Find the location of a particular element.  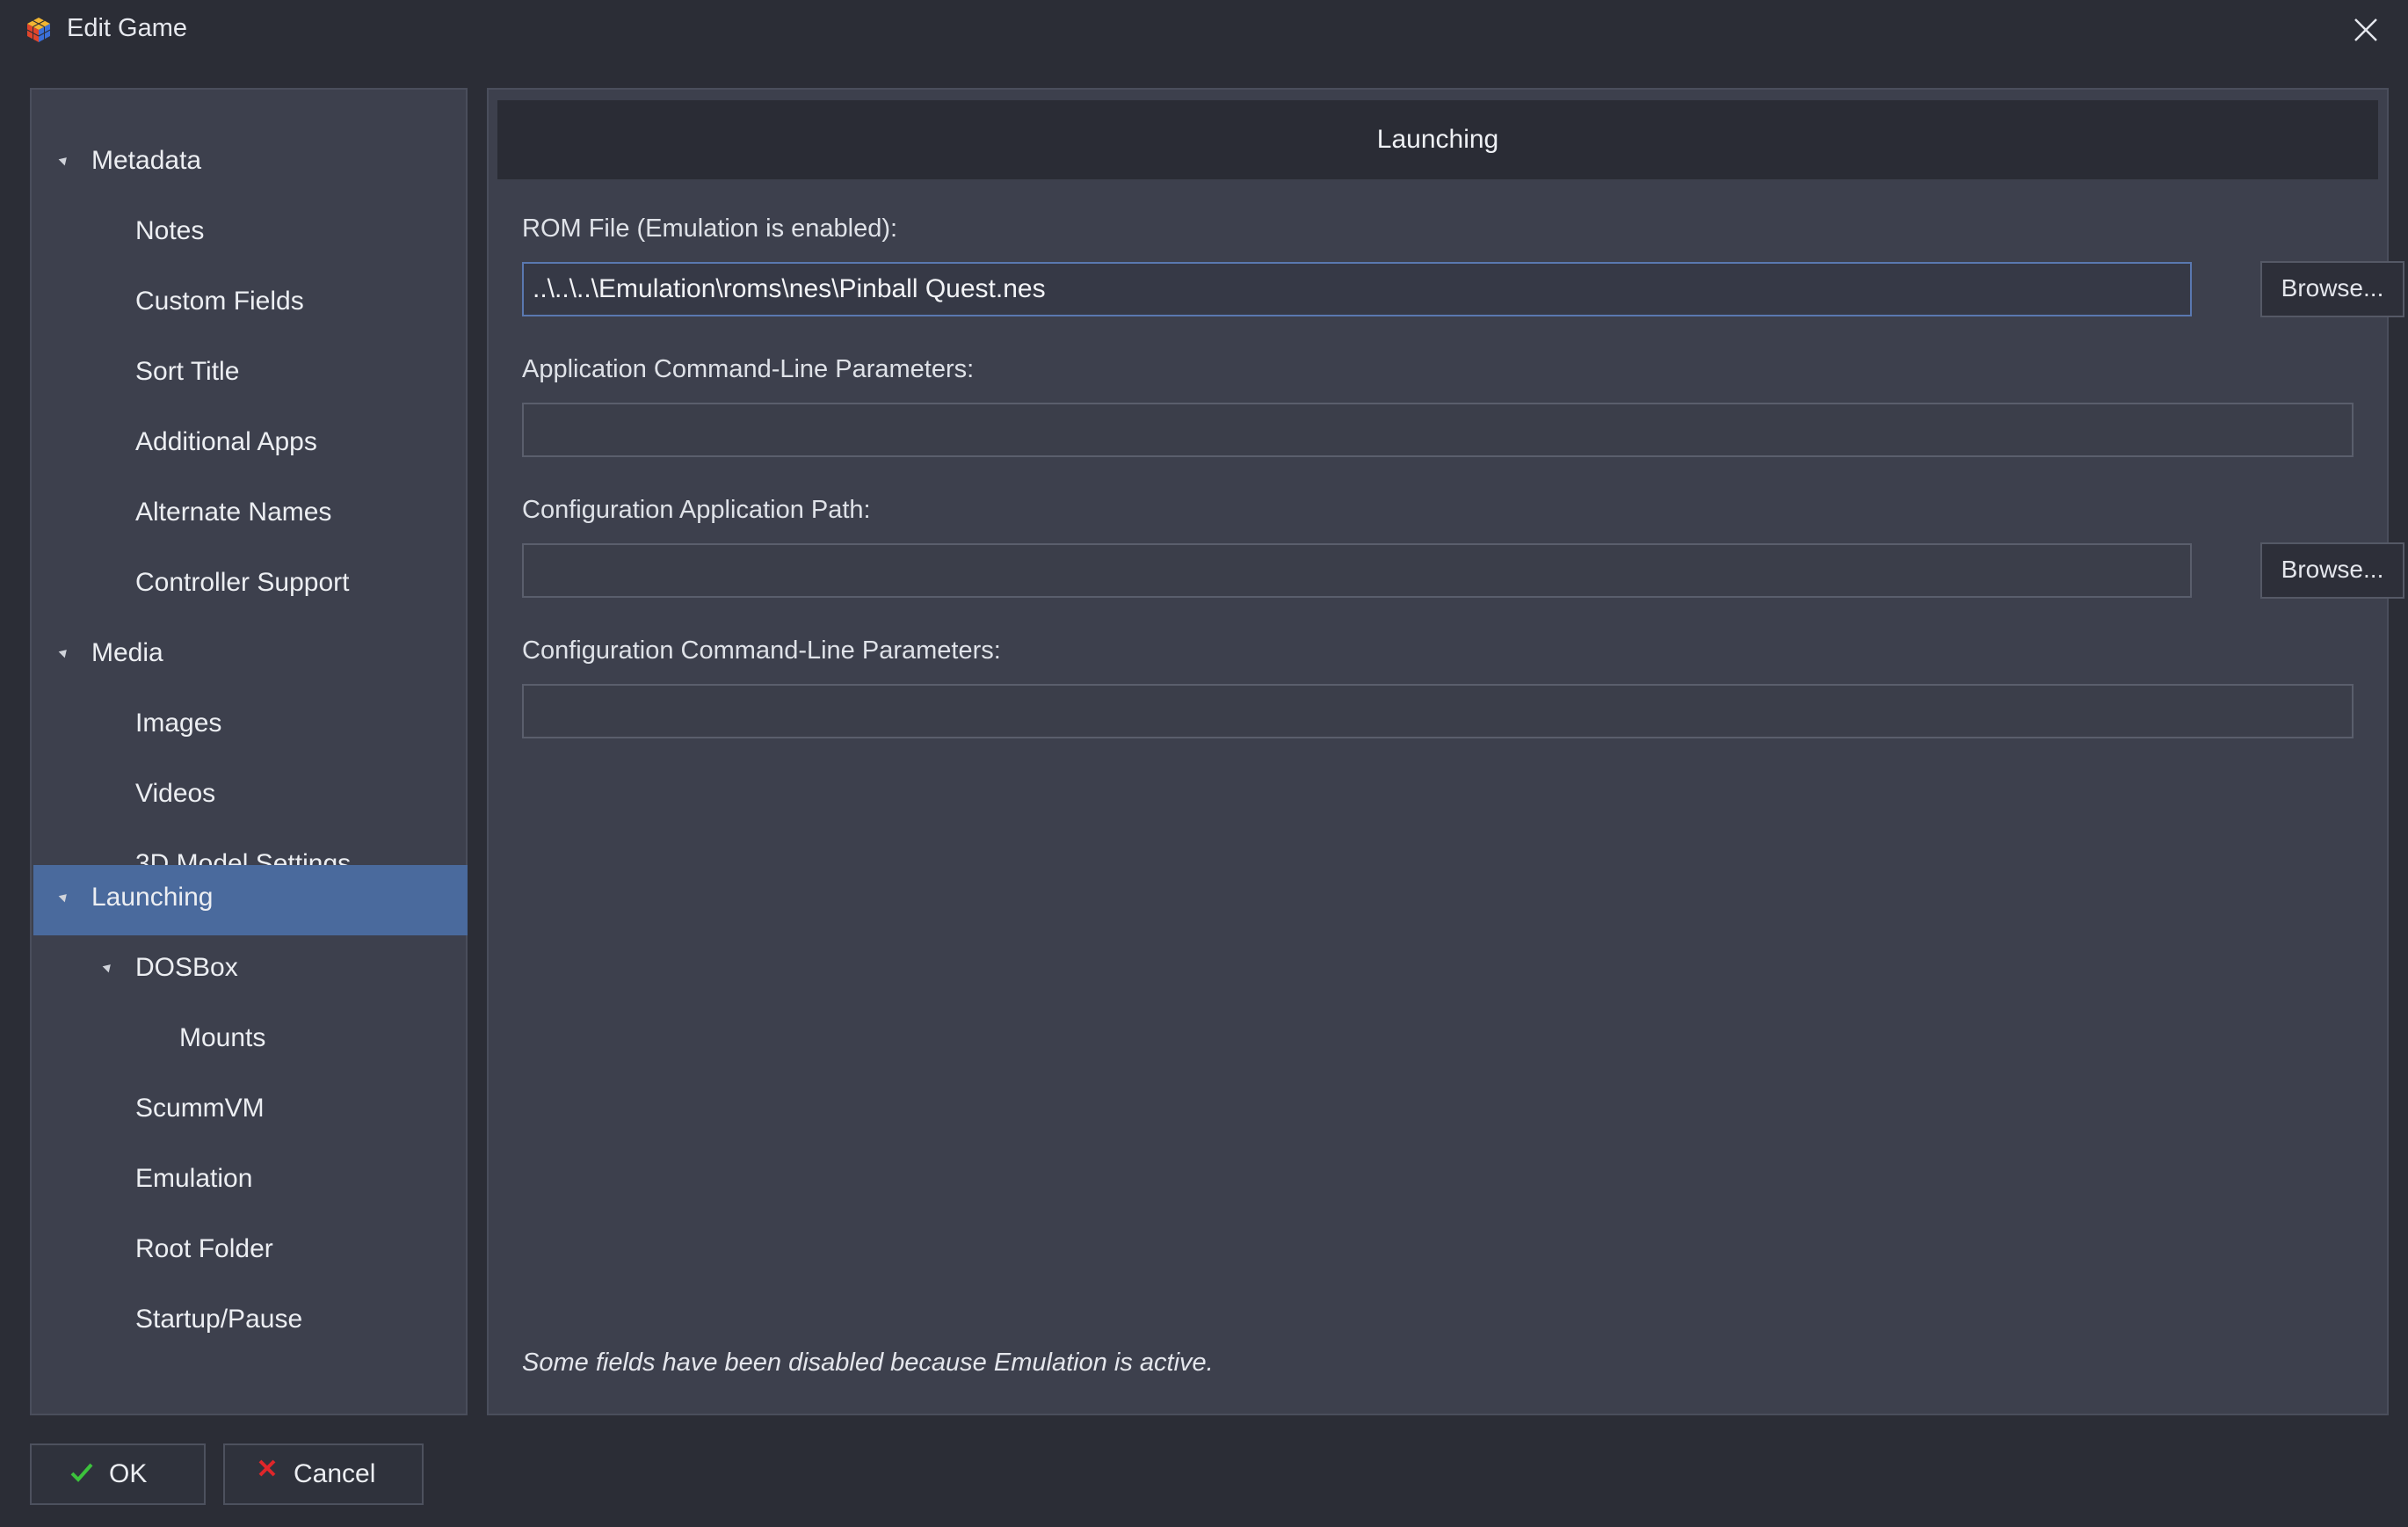

tree-item-emulation: Emulation is located at coordinates (250, 1182).